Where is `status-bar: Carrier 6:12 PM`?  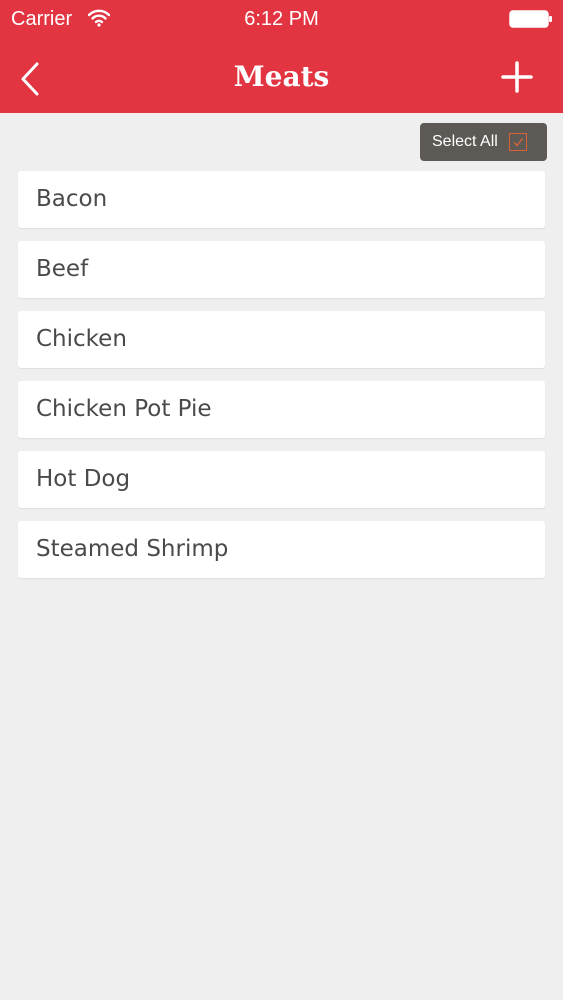 status-bar: Carrier 6:12 PM is located at coordinates (281, 19).